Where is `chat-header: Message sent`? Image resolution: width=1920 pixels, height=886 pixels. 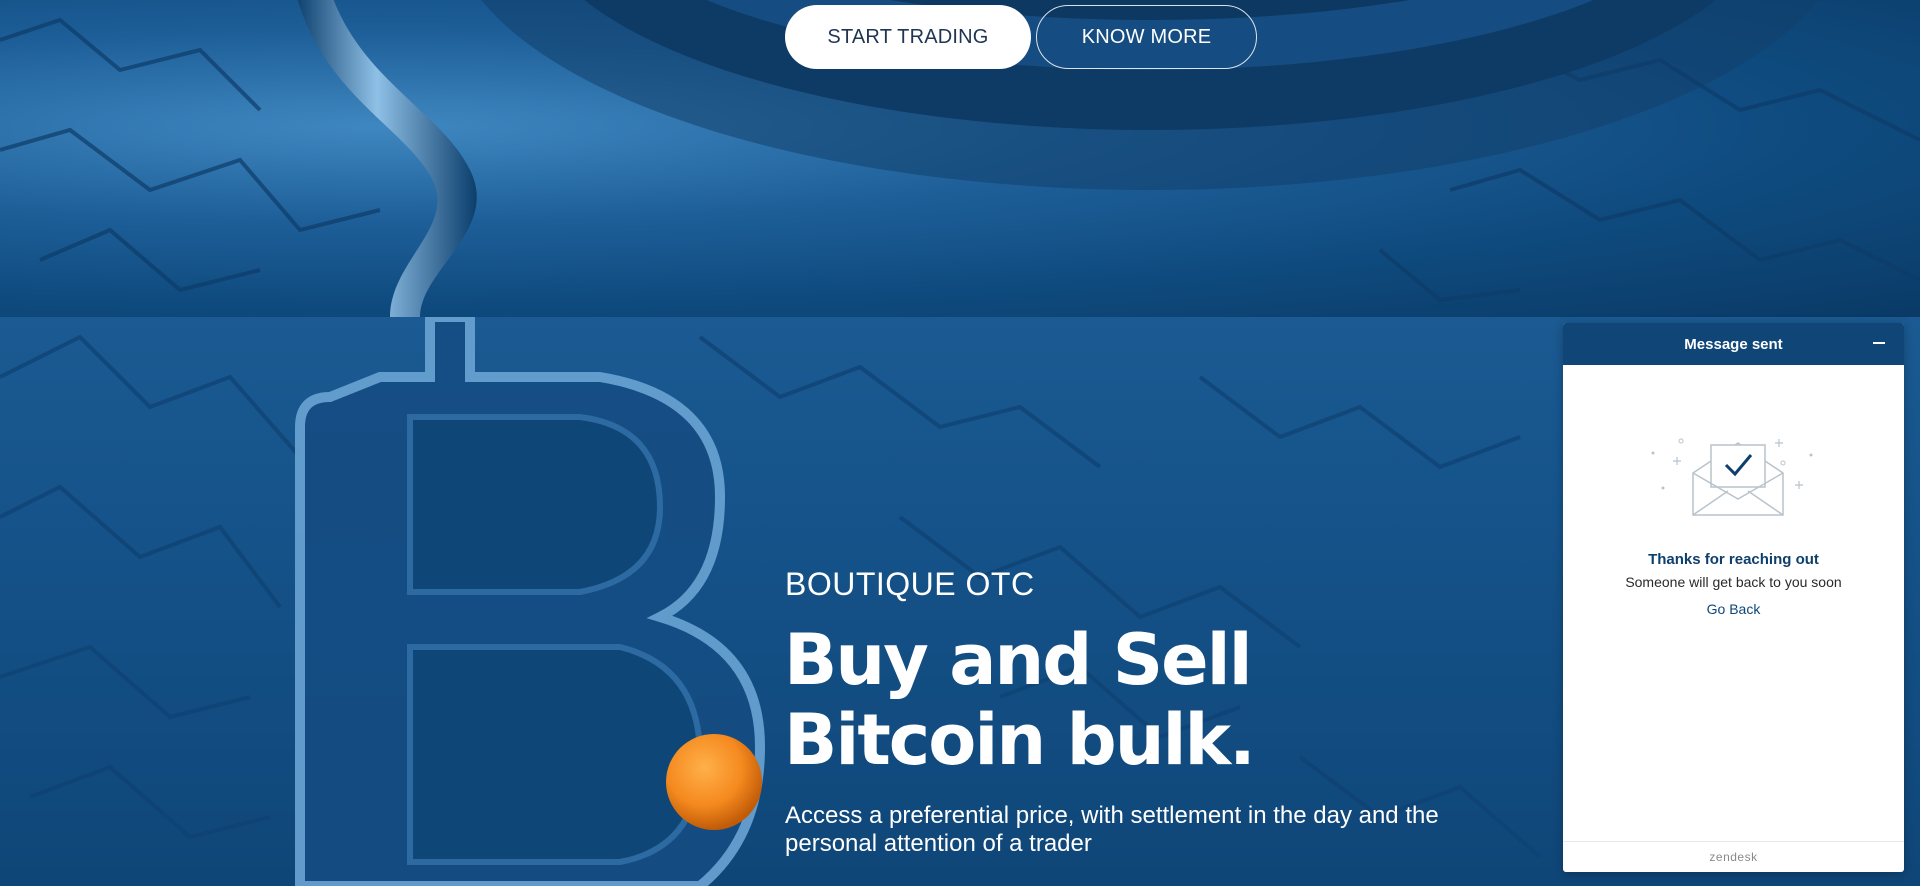 chat-header: Message sent is located at coordinates (1733, 344).